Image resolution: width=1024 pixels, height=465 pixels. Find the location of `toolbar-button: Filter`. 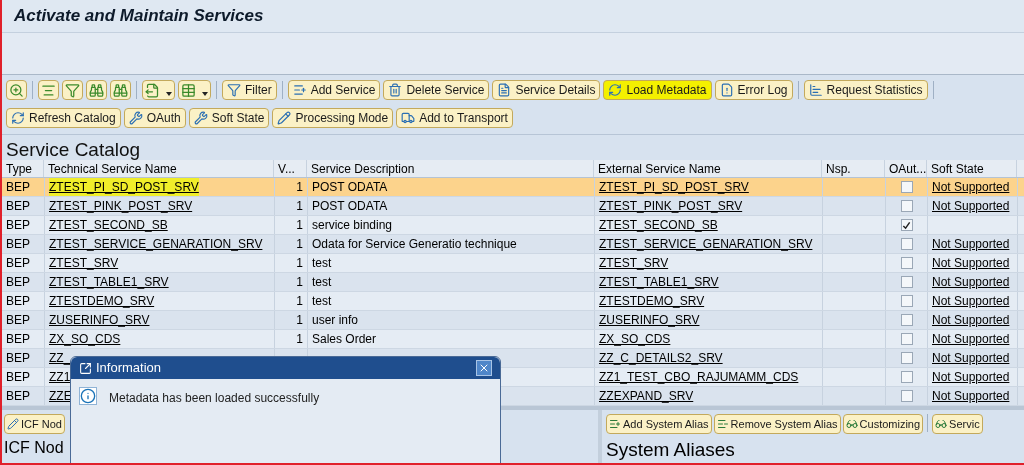

toolbar-button: Filter is located at coordinates (249, 90).